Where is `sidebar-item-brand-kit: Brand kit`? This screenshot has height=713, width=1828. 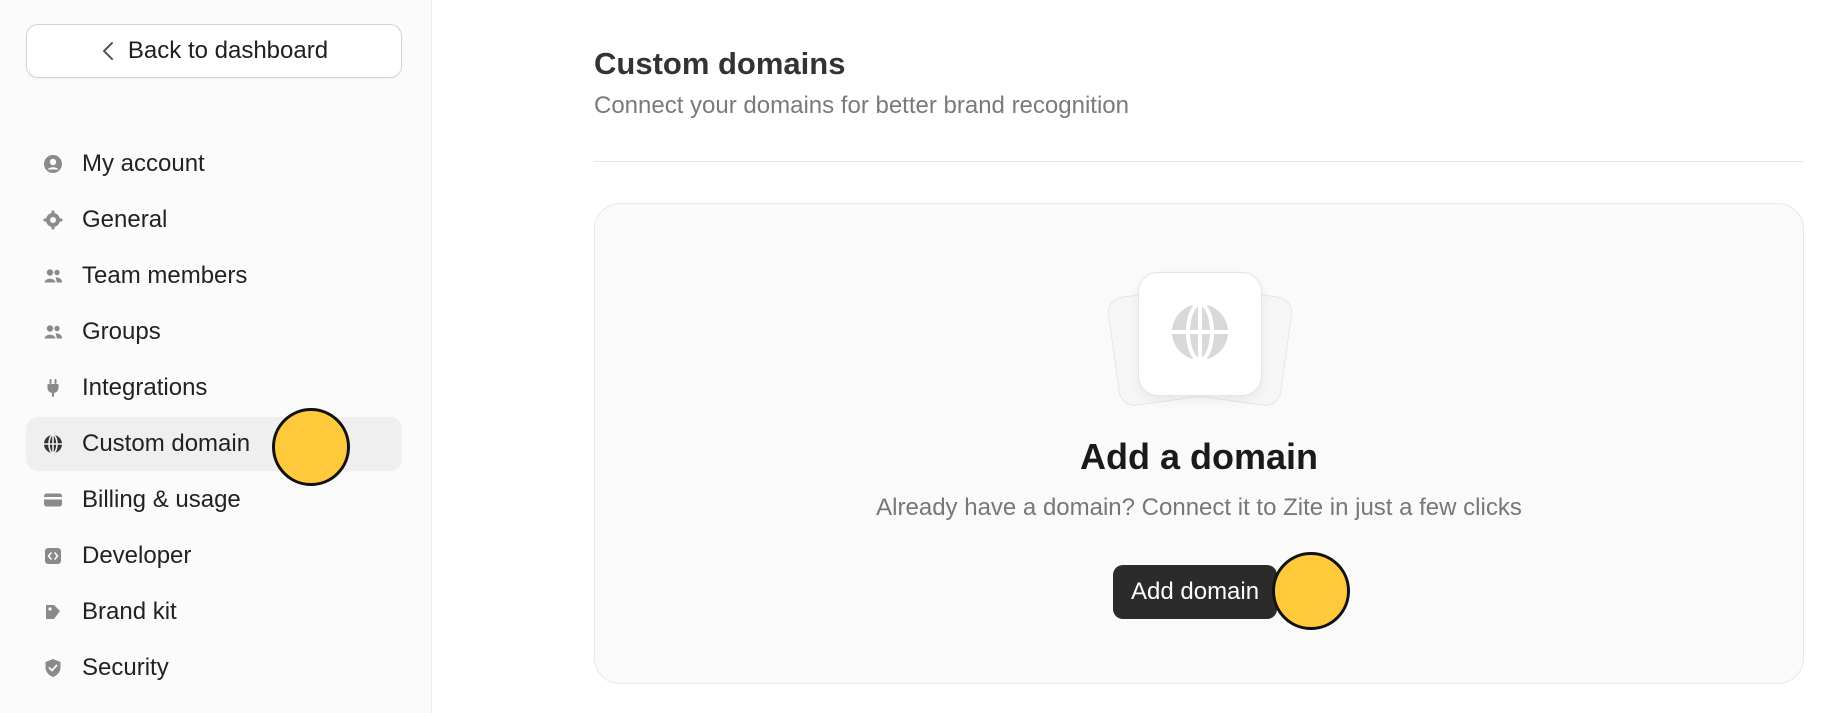
sidebar-item-brand-kit: Brand kit is located at coordinates (214, 612).